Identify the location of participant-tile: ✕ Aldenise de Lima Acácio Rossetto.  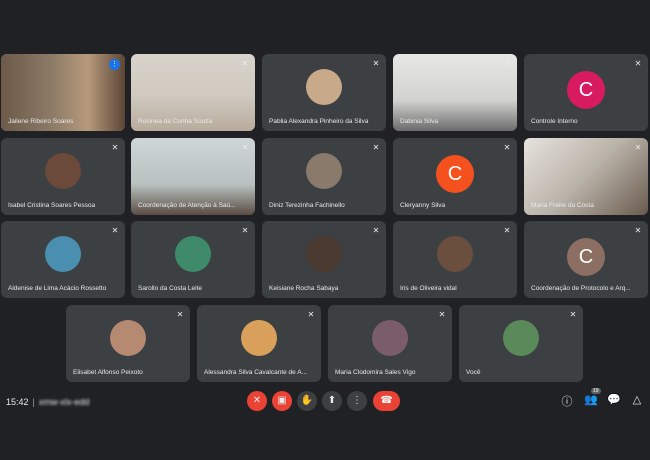
(63, 259).